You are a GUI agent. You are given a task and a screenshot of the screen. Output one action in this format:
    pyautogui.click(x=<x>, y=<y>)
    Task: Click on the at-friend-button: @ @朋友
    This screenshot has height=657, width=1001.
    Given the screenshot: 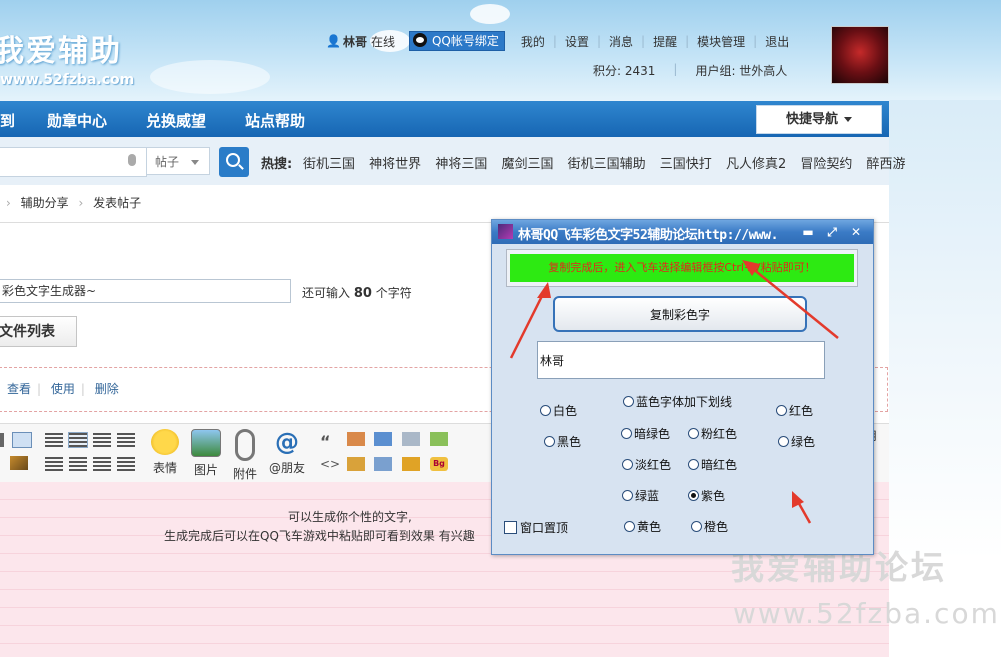 What is the action you would take?
    pyautogui.click(x=287, y=452)
    